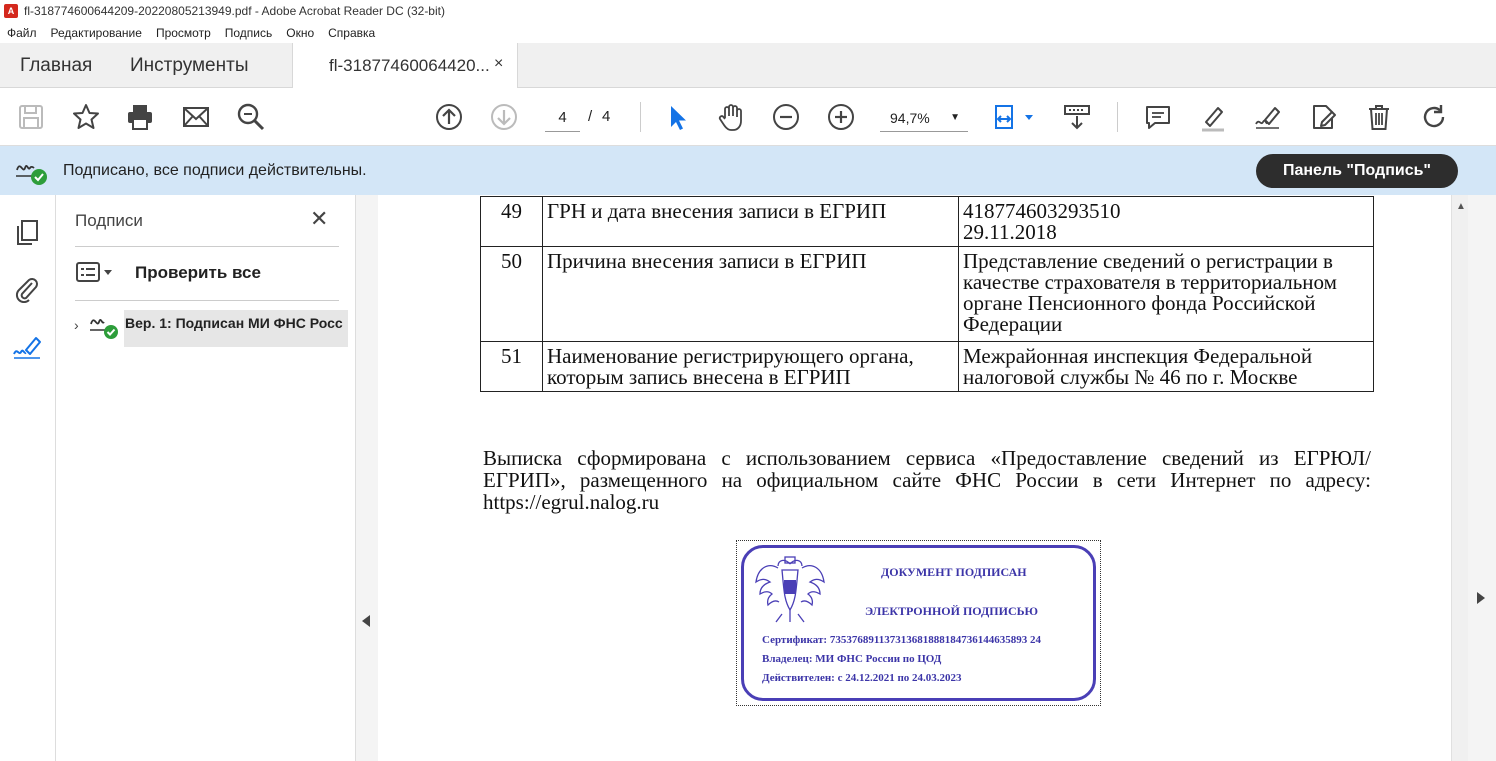  Describe the element at coordinates (790, 589) in the screenshot. I see `coat-of-arms-icon` at that location.